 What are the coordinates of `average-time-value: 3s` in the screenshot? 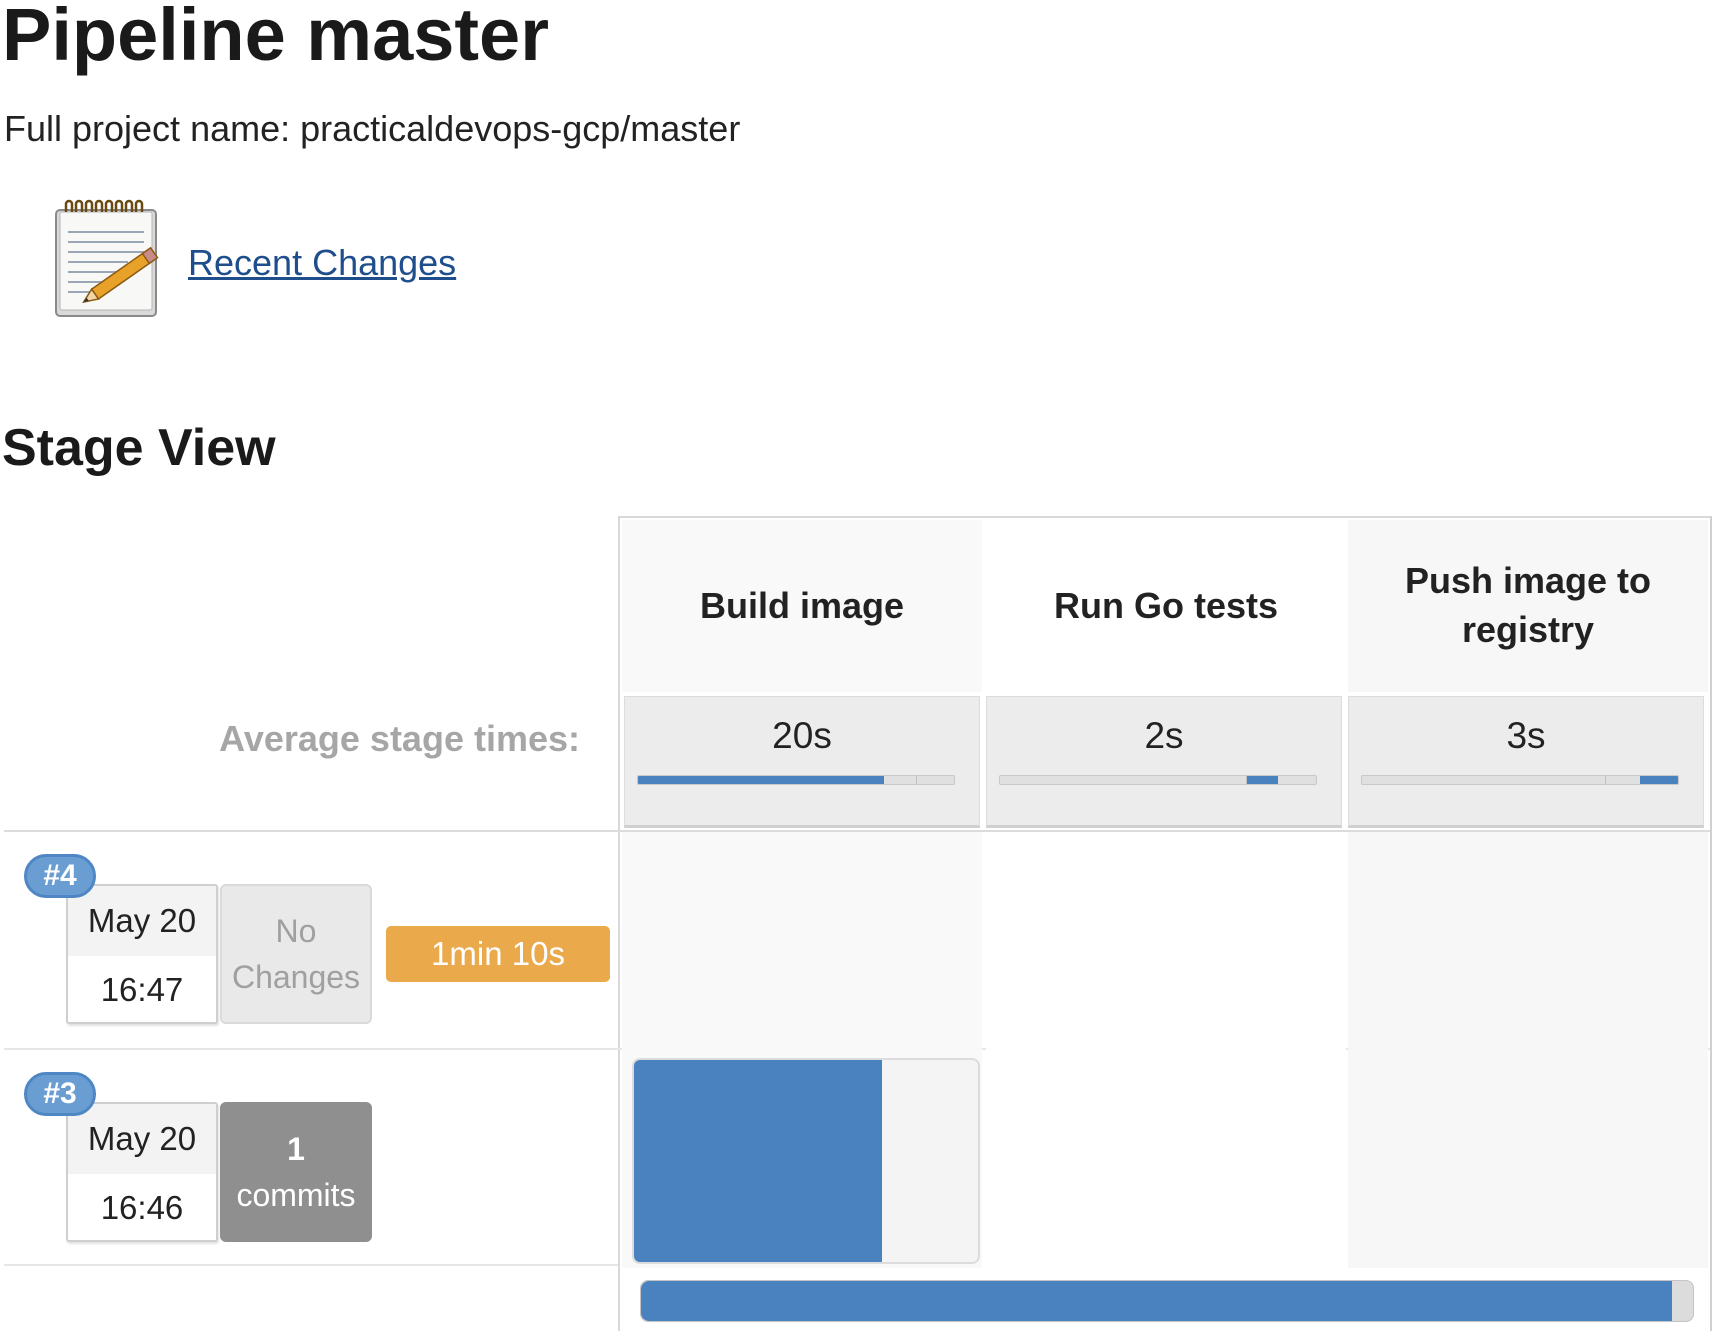 It's located at (1526, 735).